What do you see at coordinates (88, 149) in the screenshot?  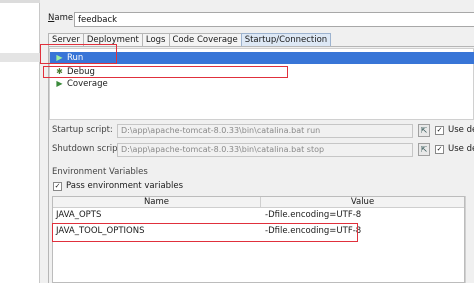 I see `shutdown-script-label: Shutdown script:` at bounding box center [88, 149].